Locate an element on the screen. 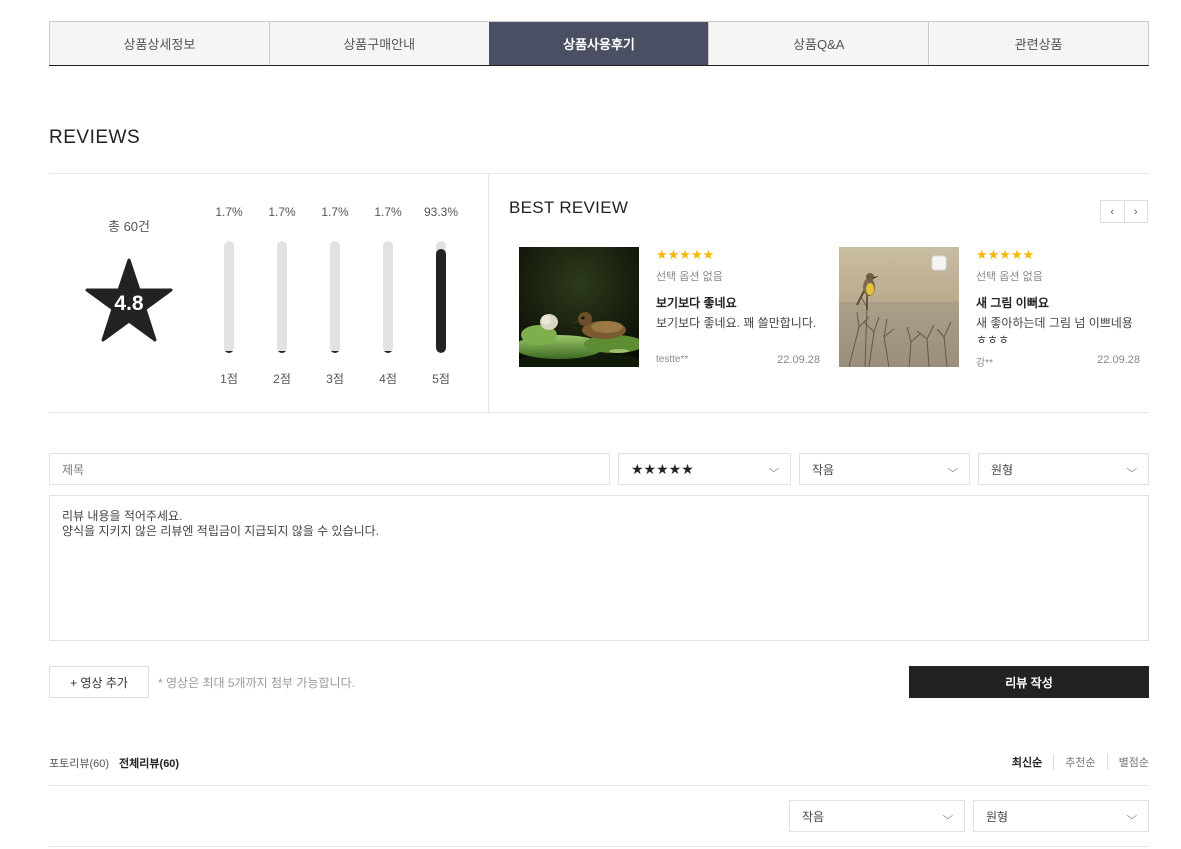 The height and width of the screenshot is (849, 1181). filter-size-value: 작음 is located at coordinates (813, 816).